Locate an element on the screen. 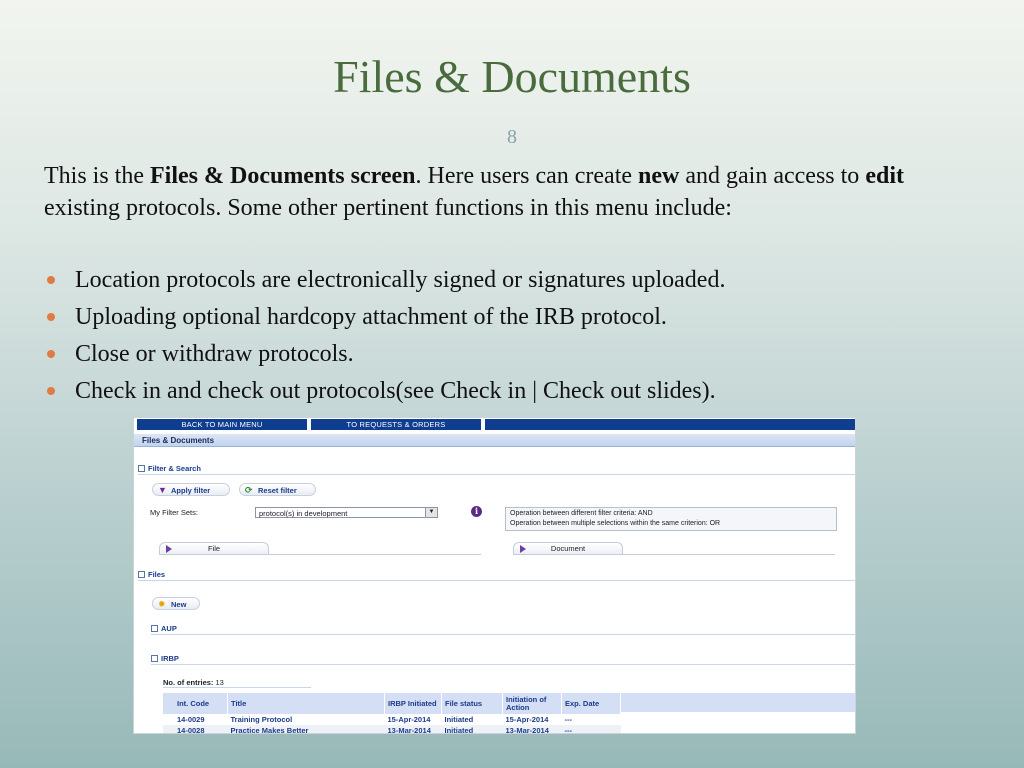  sparkle-icon: ✹ is located at coordinates (162, 604).